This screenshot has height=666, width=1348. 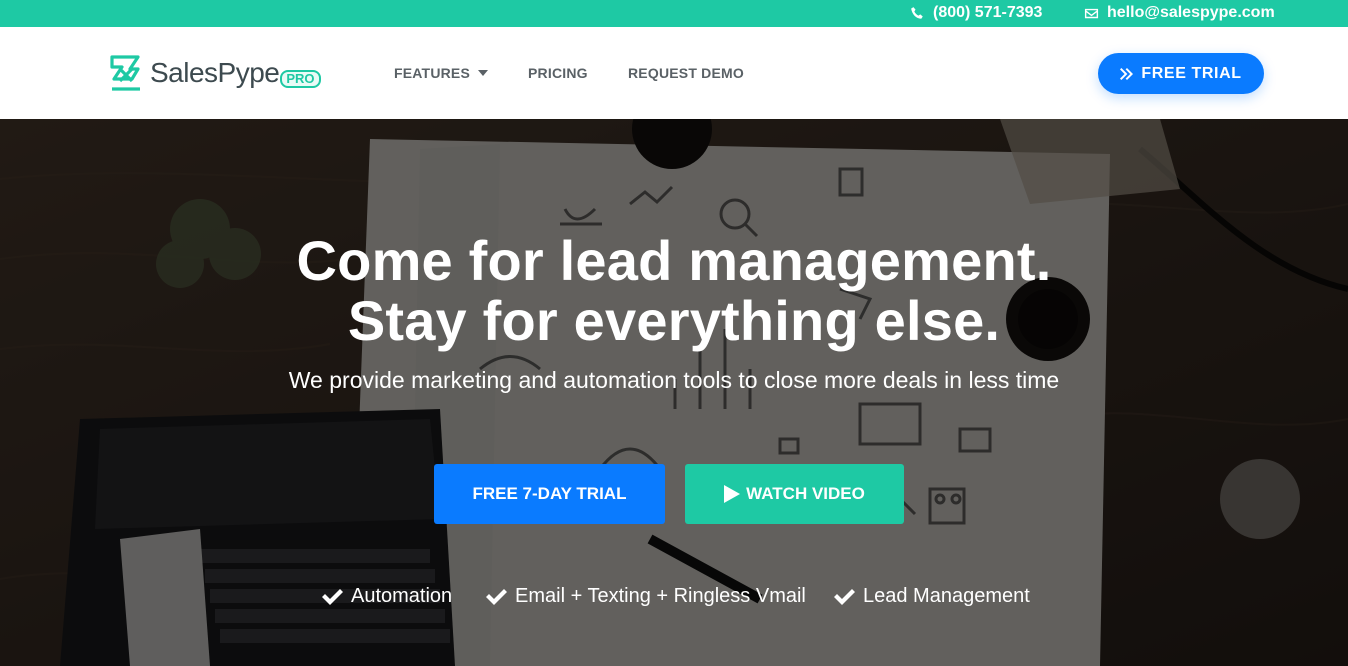 I want to click on feature-label: Automation, so click(x=402, y=596).